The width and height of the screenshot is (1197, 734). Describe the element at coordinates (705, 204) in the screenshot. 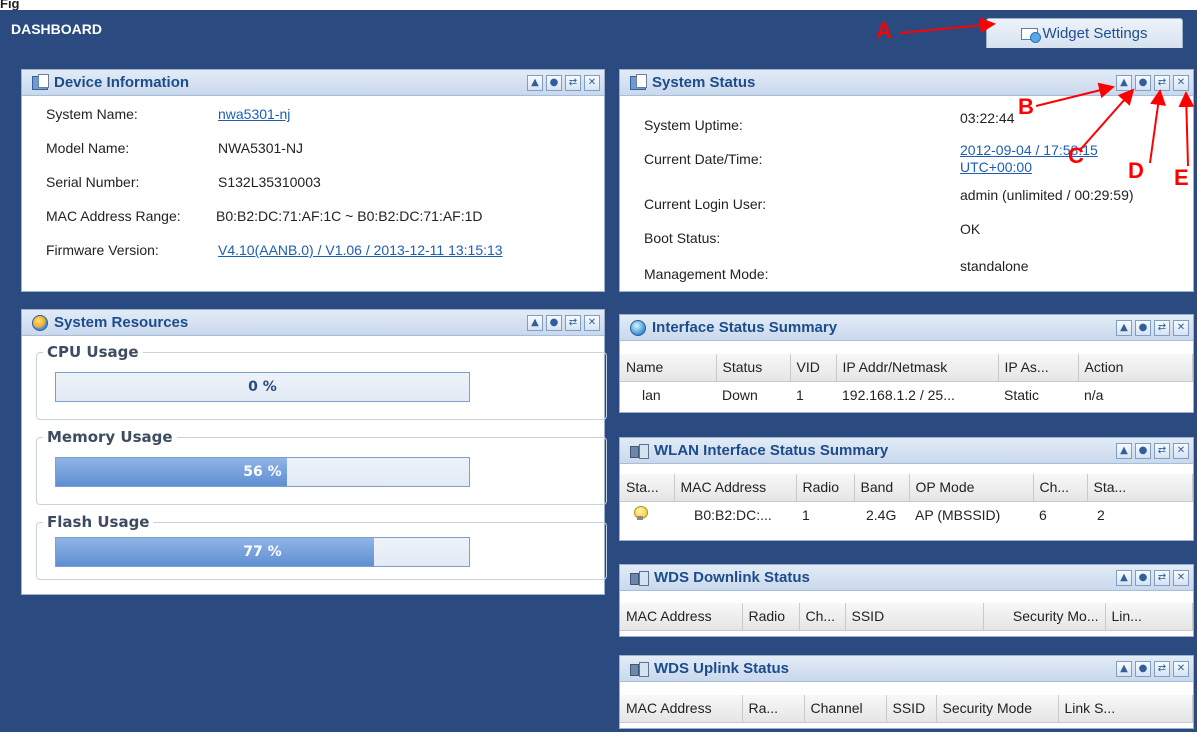

I see `login-user-label: Current Login User:` at that location.